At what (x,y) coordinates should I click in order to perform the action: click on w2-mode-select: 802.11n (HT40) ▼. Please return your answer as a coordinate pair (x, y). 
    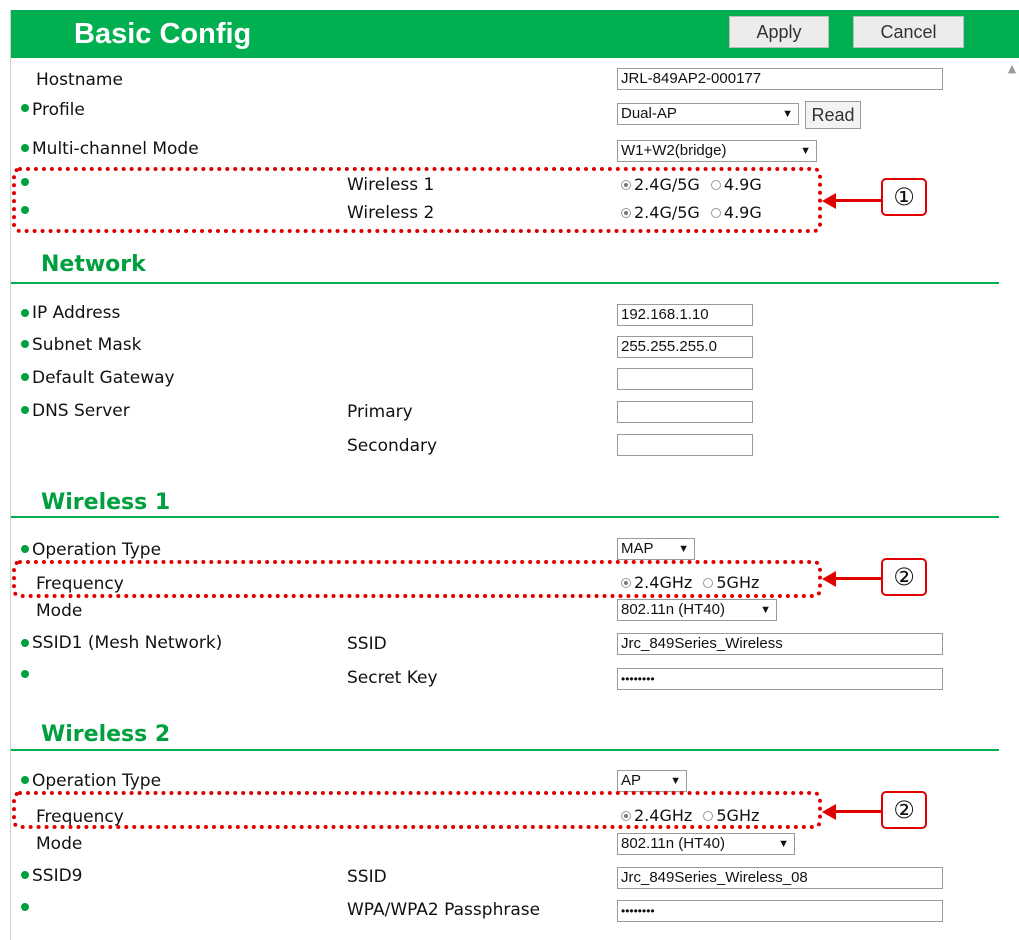
    Looking at the image, I should click on (706, 844).